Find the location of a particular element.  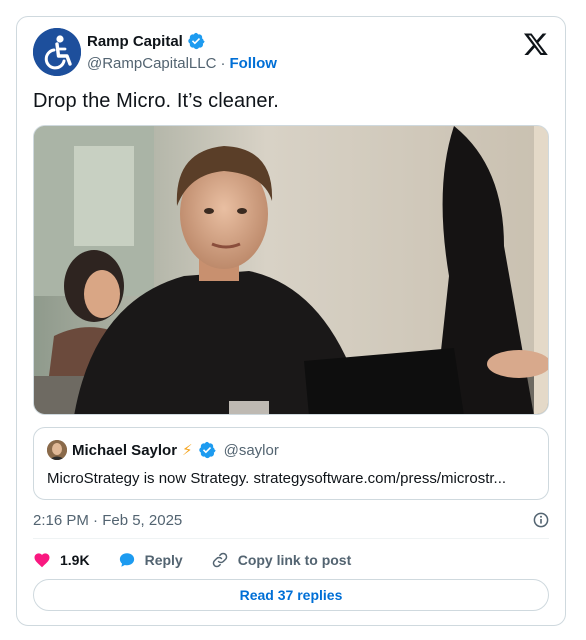

x-logo-icon is located at coordinates (536, 44).